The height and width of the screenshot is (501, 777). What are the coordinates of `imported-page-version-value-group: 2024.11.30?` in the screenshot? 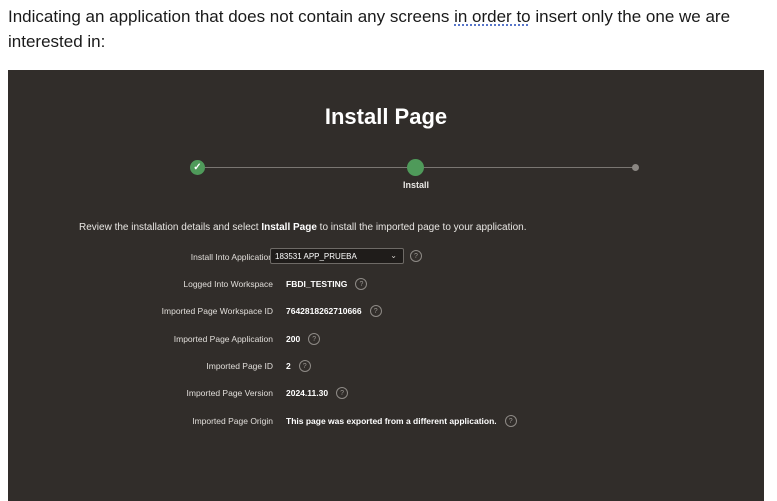 It's located at (317, 393).